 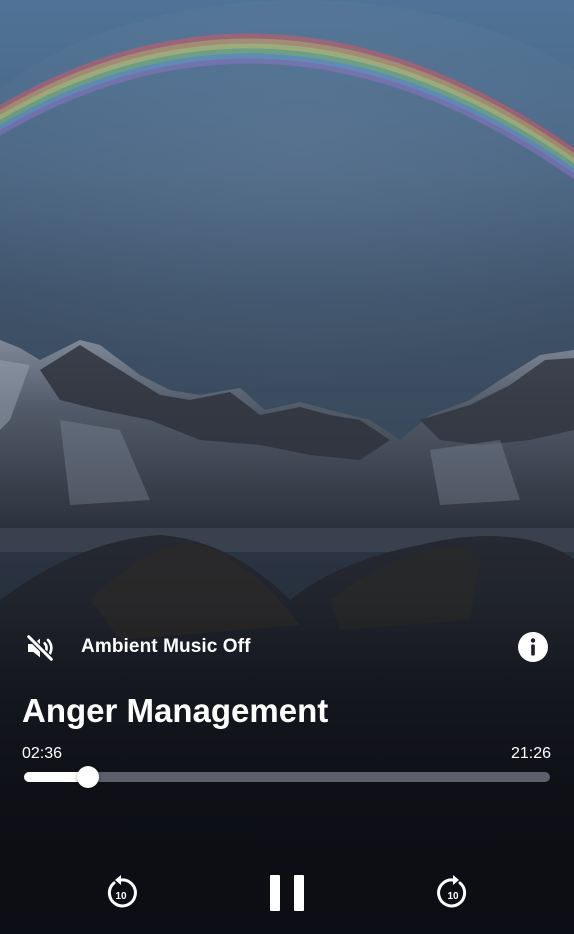 I want to click on pause-button, so click(x=287, y=893).